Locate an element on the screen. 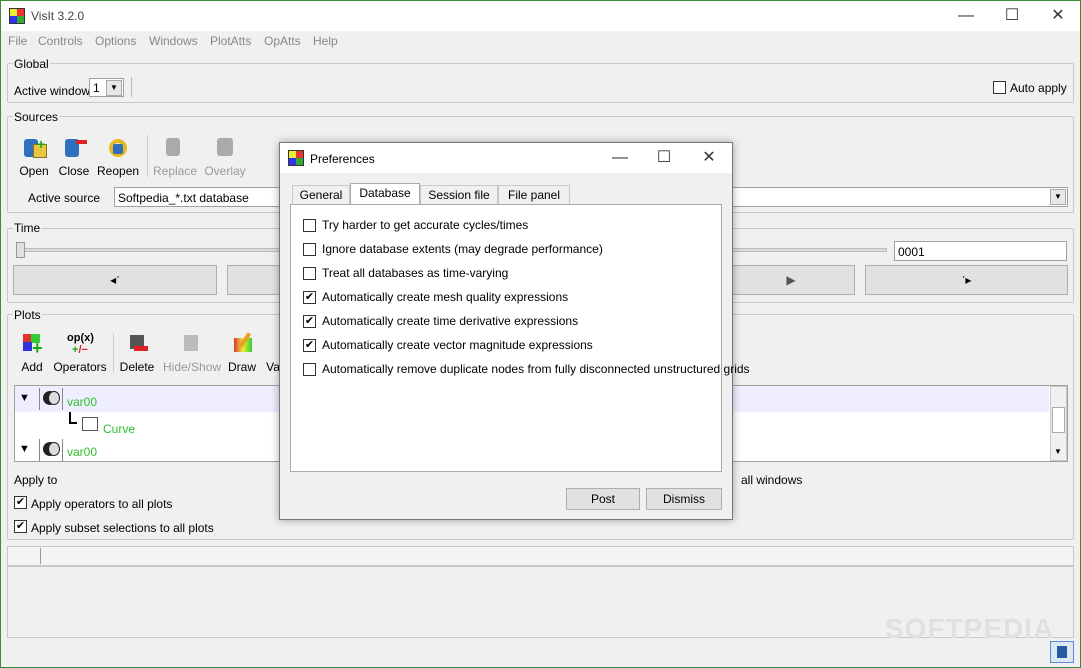  apply-operators-checkbox: ✔ is located at coordinates (20, 502).